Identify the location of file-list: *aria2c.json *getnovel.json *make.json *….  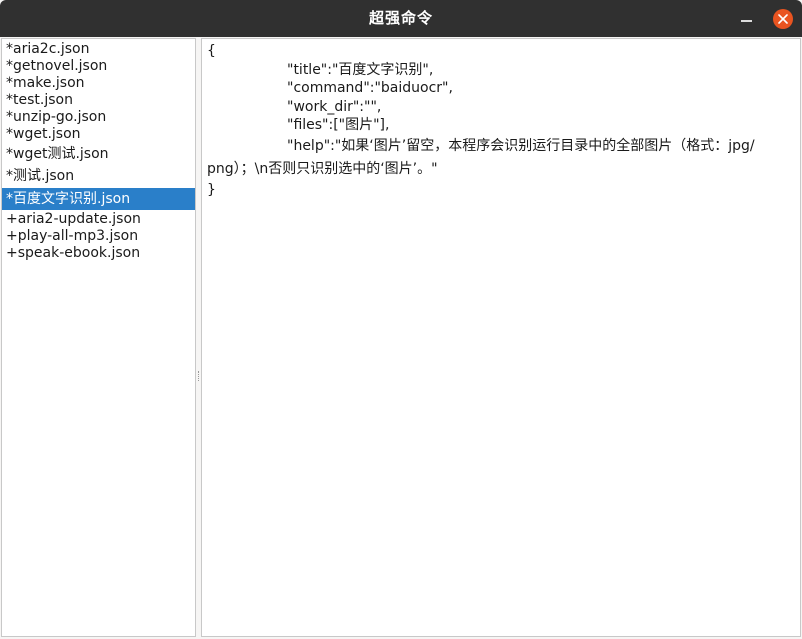
(98, 150).